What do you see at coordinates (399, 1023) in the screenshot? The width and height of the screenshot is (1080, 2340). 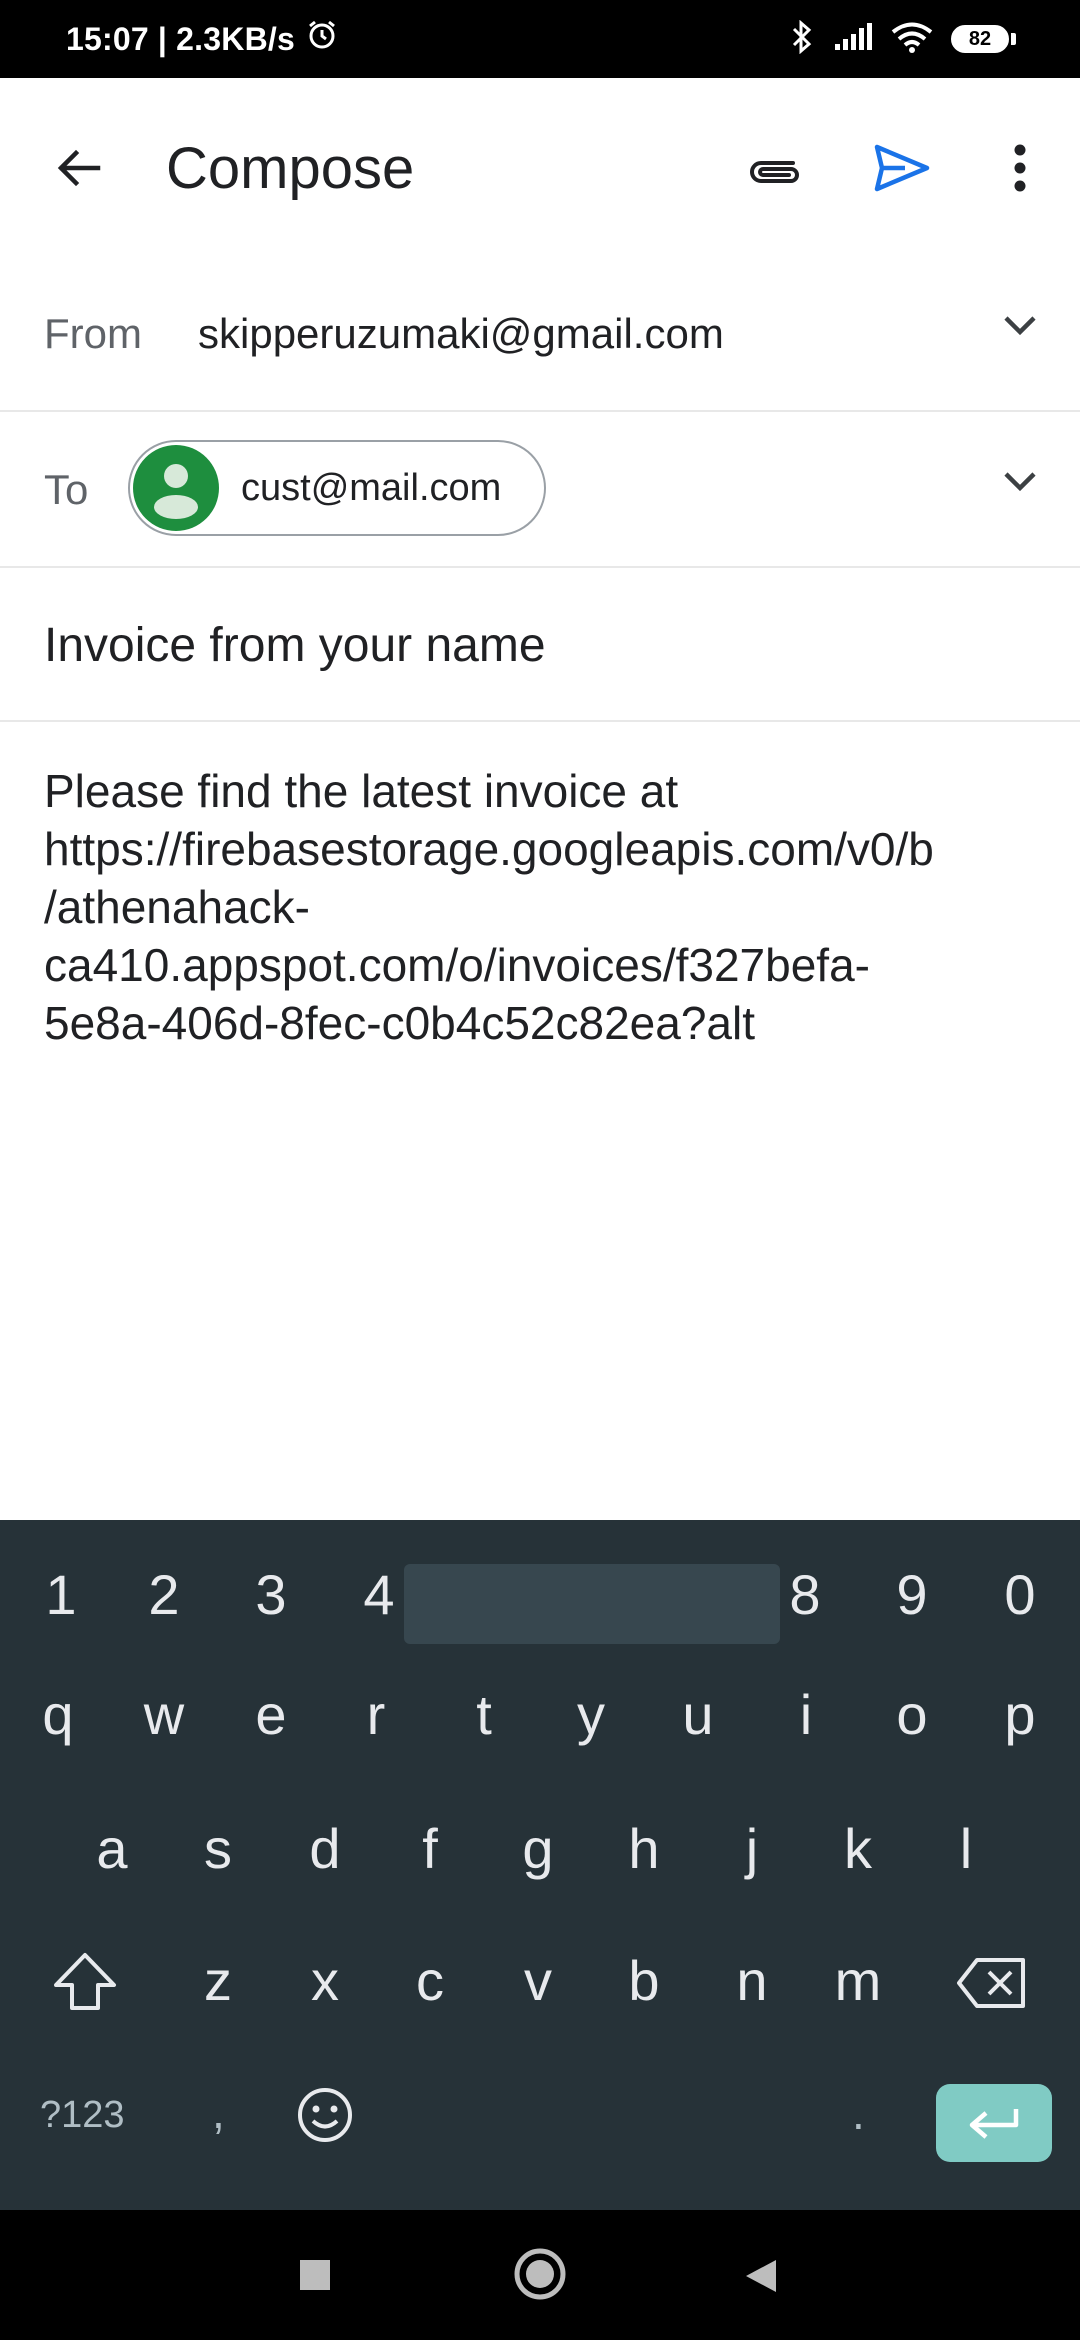 I see `body-line: 5e8a-406d-8fec-c0b4c52c82ea?alt` at bounding box center [399, 1023].